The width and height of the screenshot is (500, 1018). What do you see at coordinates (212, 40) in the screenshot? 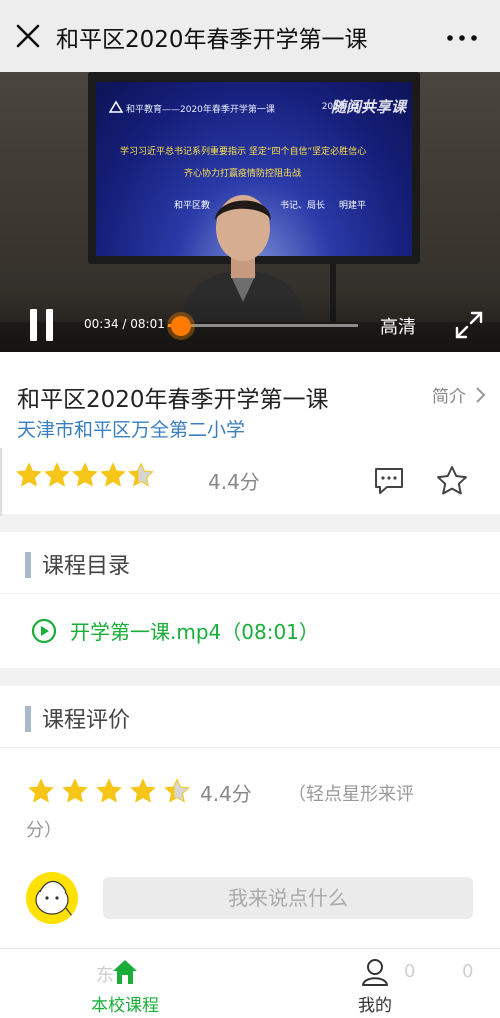
I see `window-title: 和平区2020年春季开学第一课` at bounding box center [212, 40].